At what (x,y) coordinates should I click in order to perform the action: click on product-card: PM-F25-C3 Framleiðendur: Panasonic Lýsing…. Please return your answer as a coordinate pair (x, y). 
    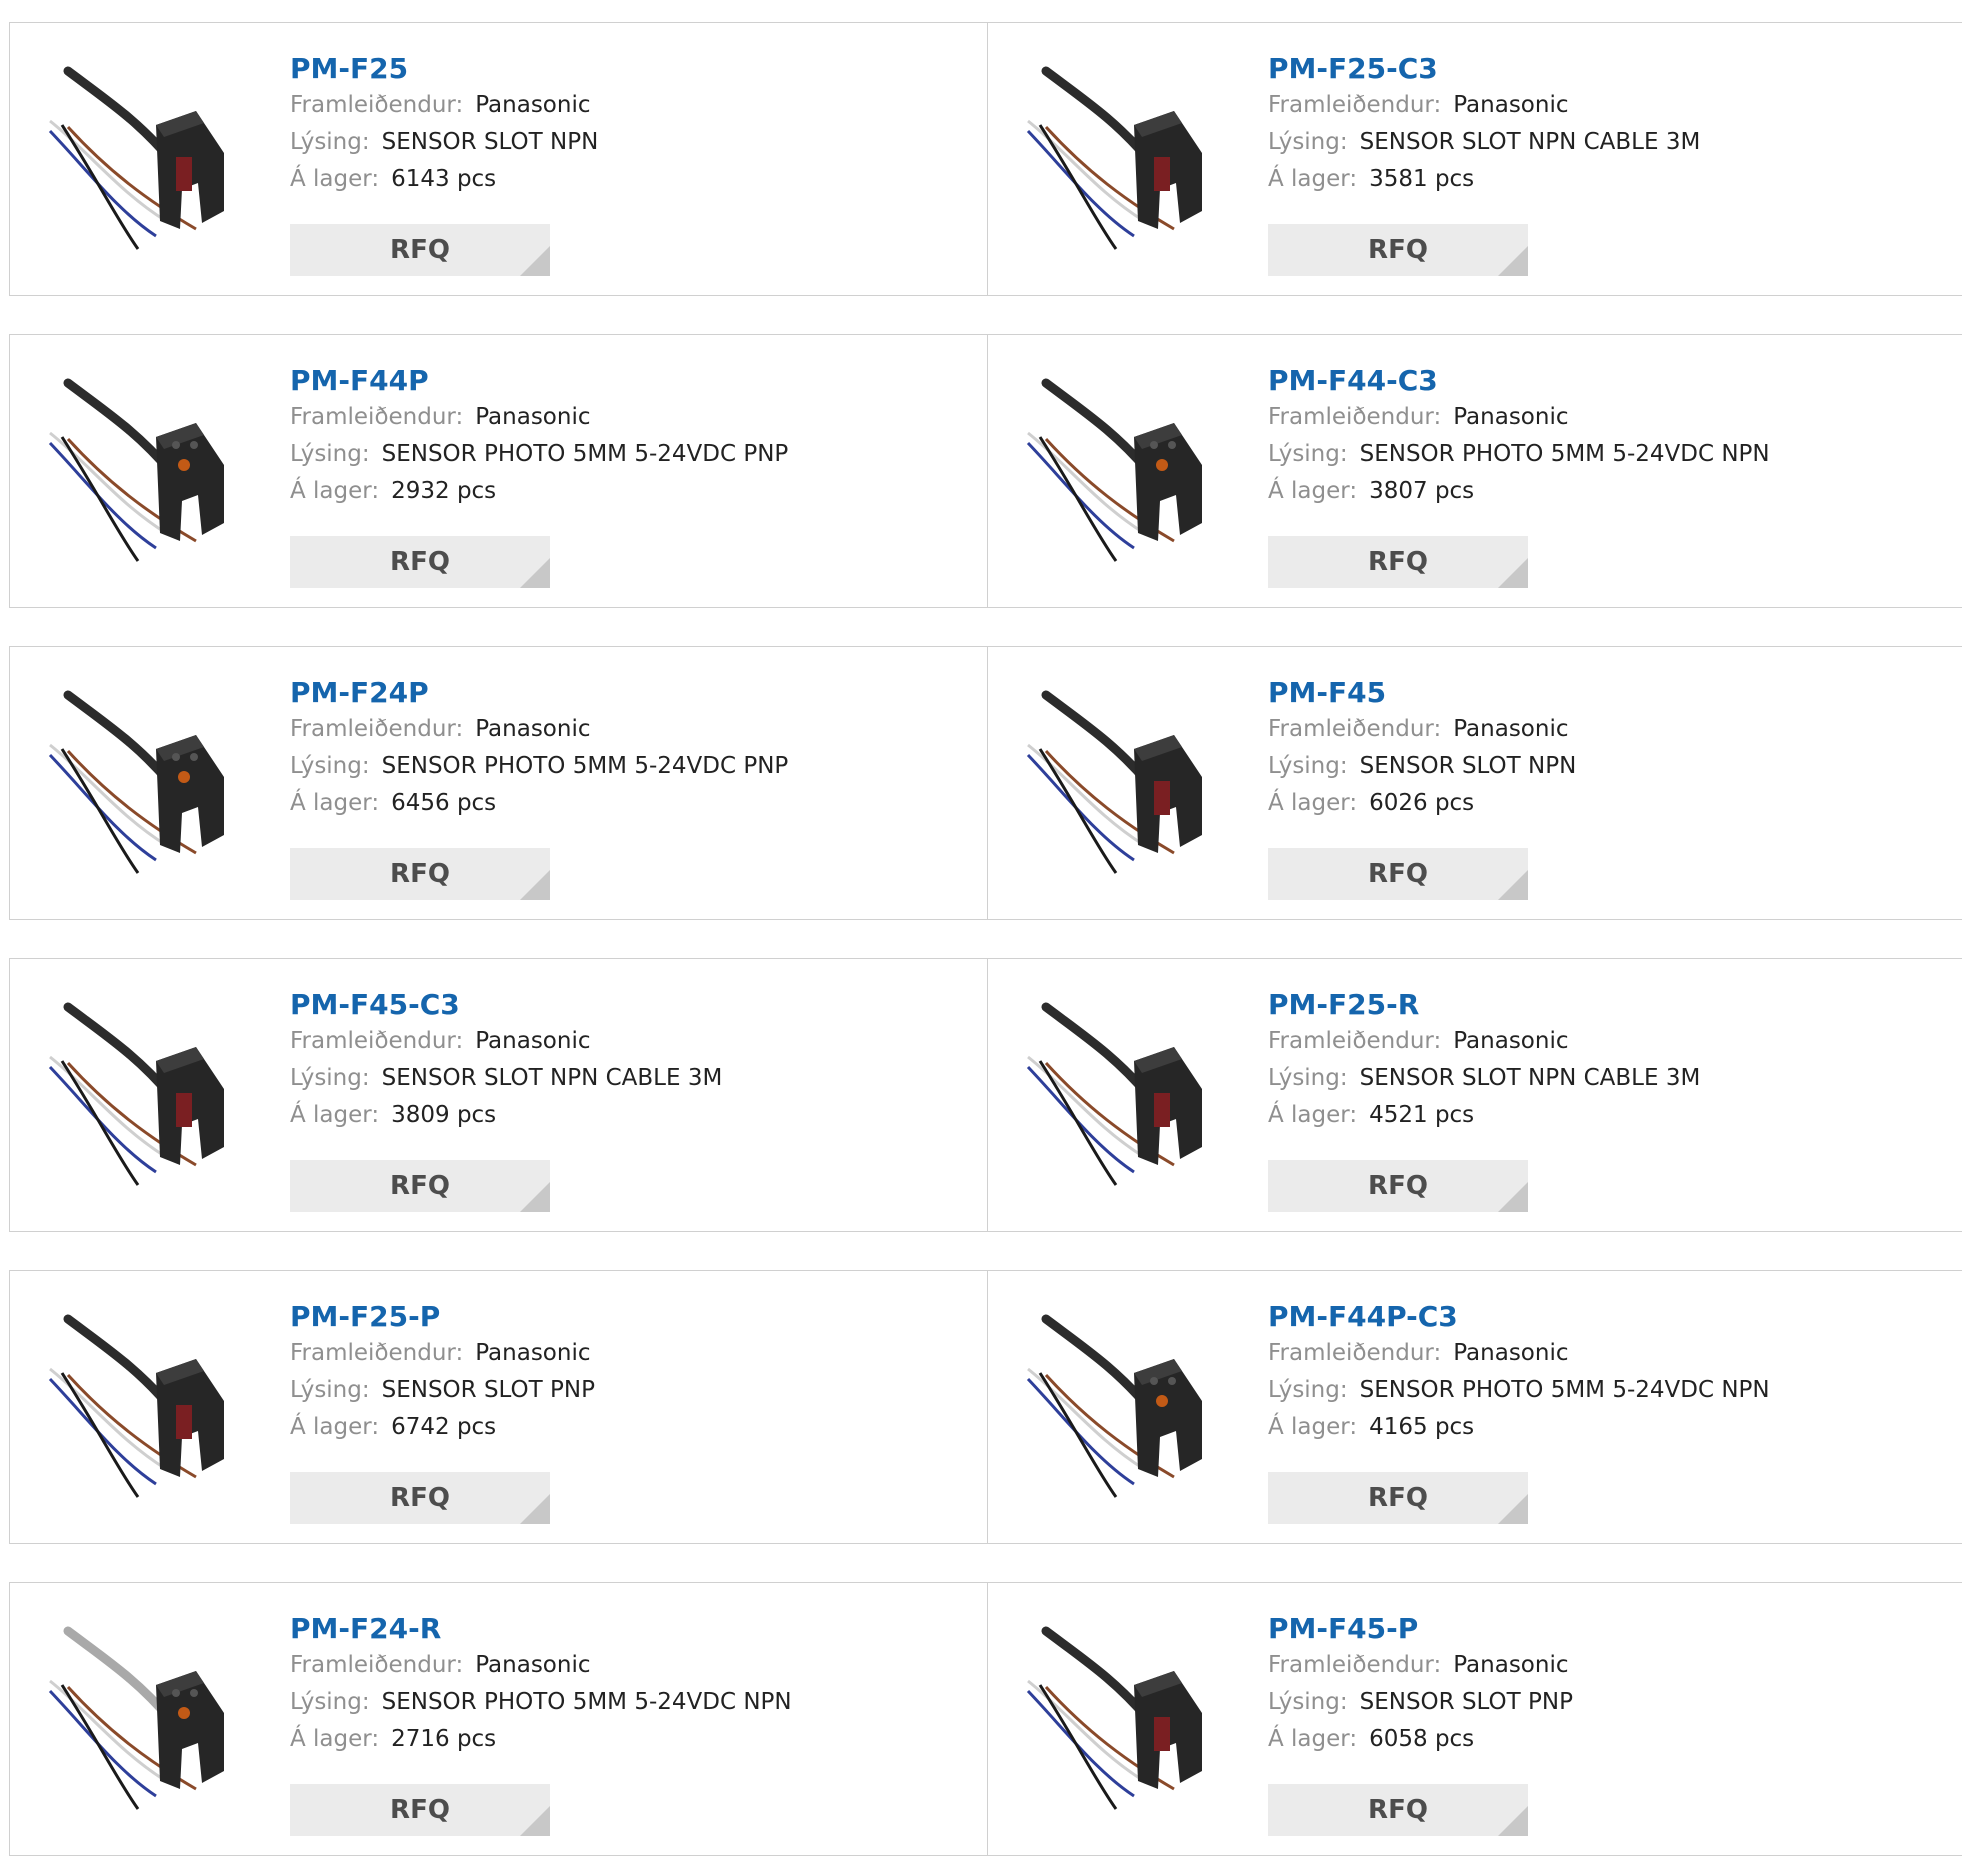
    Looking at the image, I should click on (1475, 159).